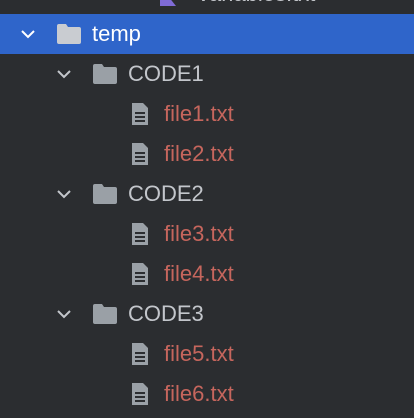 The image size is (414, 418). Describe the element at coordinates (166, 313) in the screenshot. I see `tree-item-label: CODE3` at that location.